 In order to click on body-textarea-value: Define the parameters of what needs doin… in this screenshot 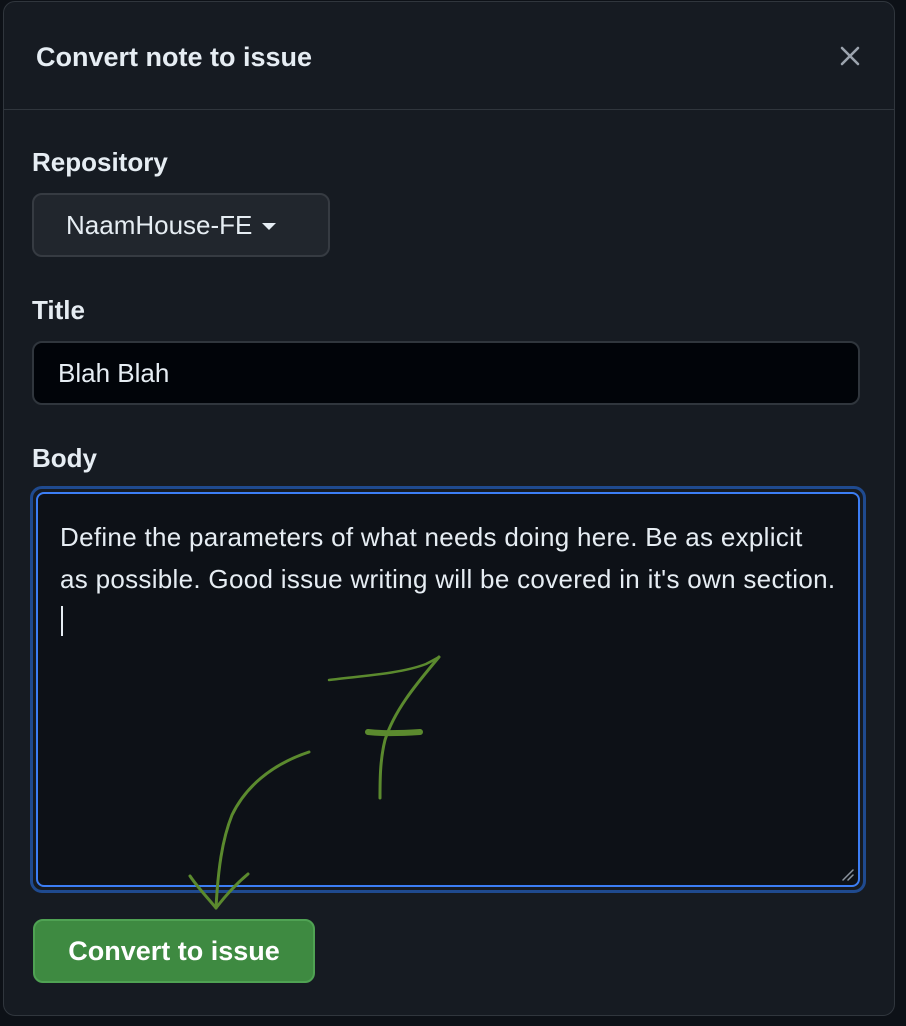, I will do `click(448, 558)`.